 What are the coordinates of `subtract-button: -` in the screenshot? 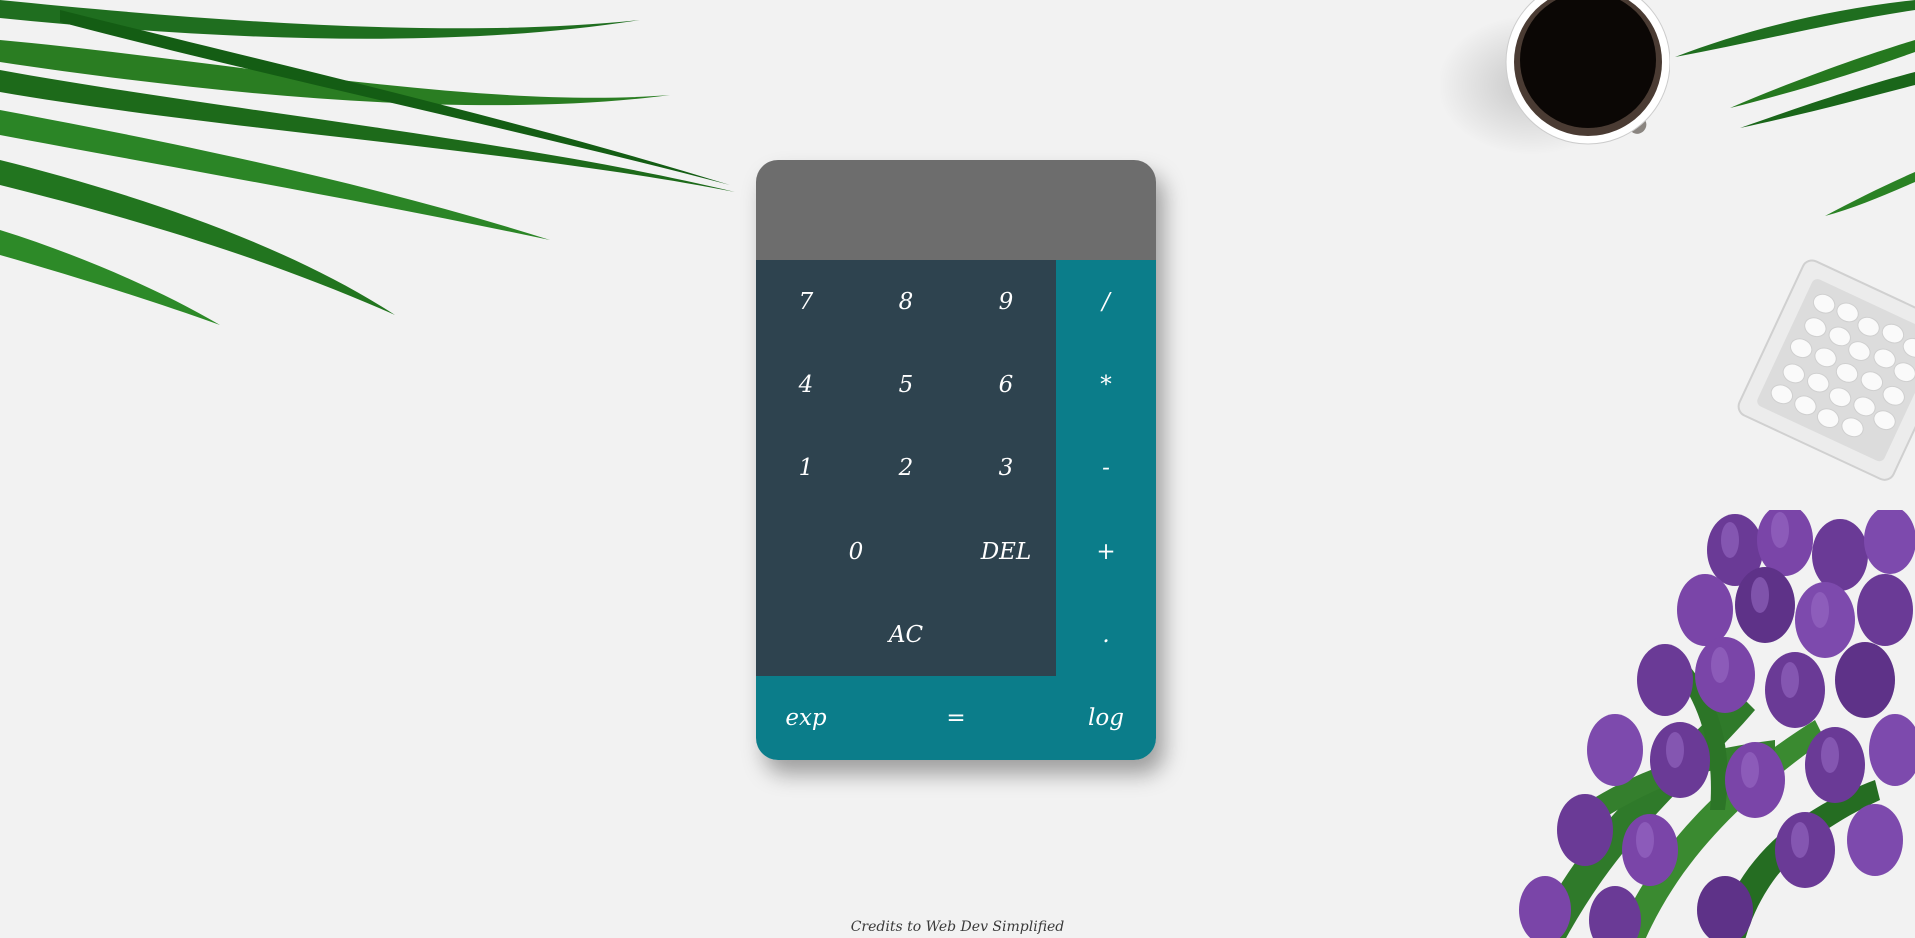 It's located at (1106, 468).